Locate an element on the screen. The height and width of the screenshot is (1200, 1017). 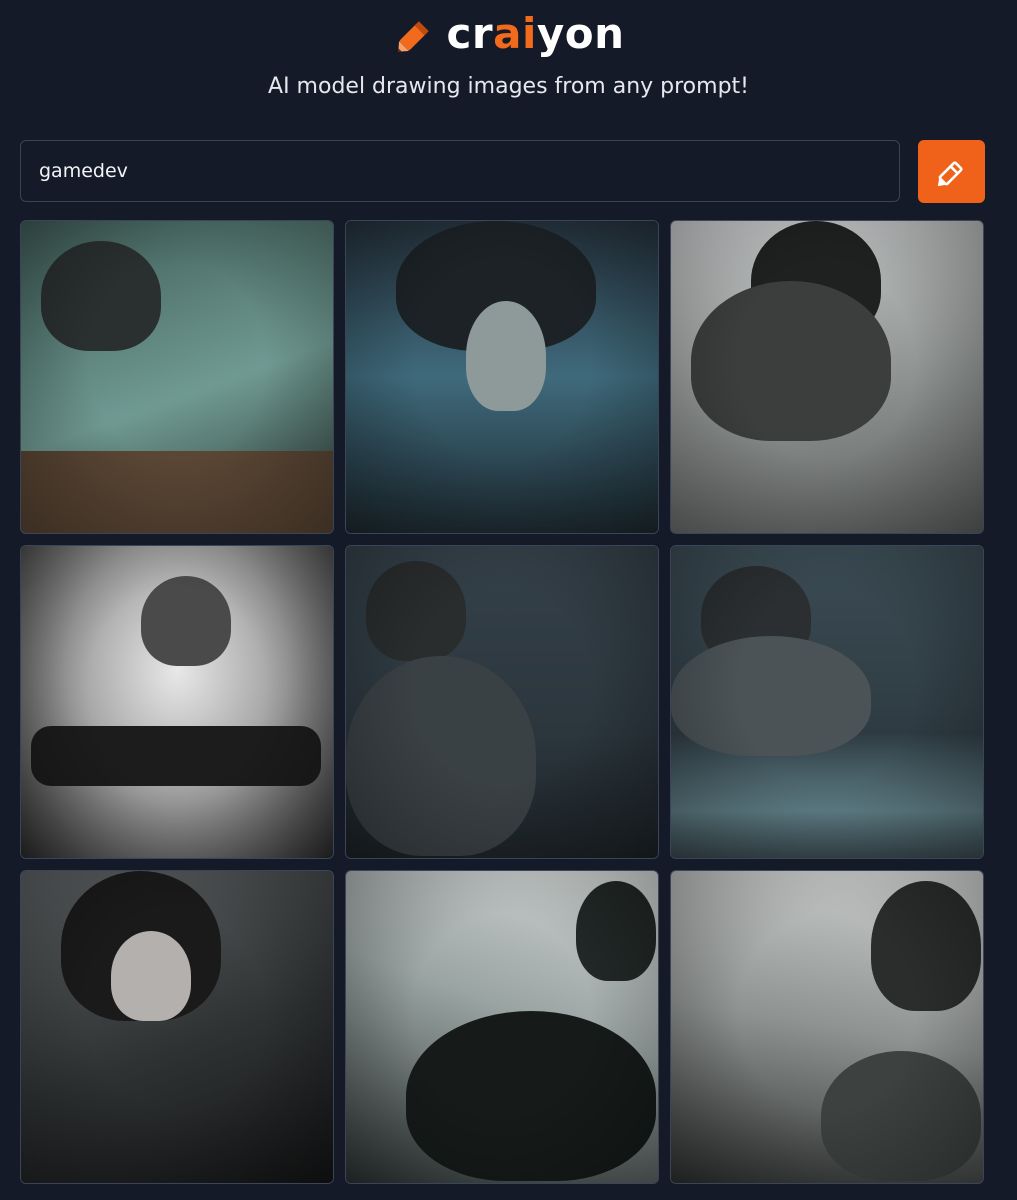
pencil-icon is located at coordinates (950, 173).